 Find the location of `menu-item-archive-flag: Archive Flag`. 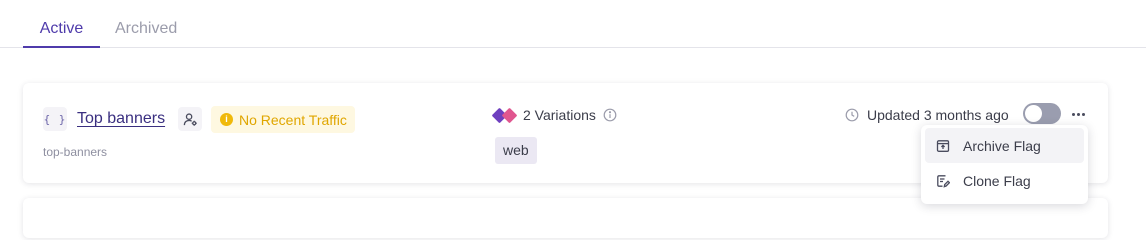

menu-item-archive-flag: Archive Flag is located at coordinates (1004, 145).